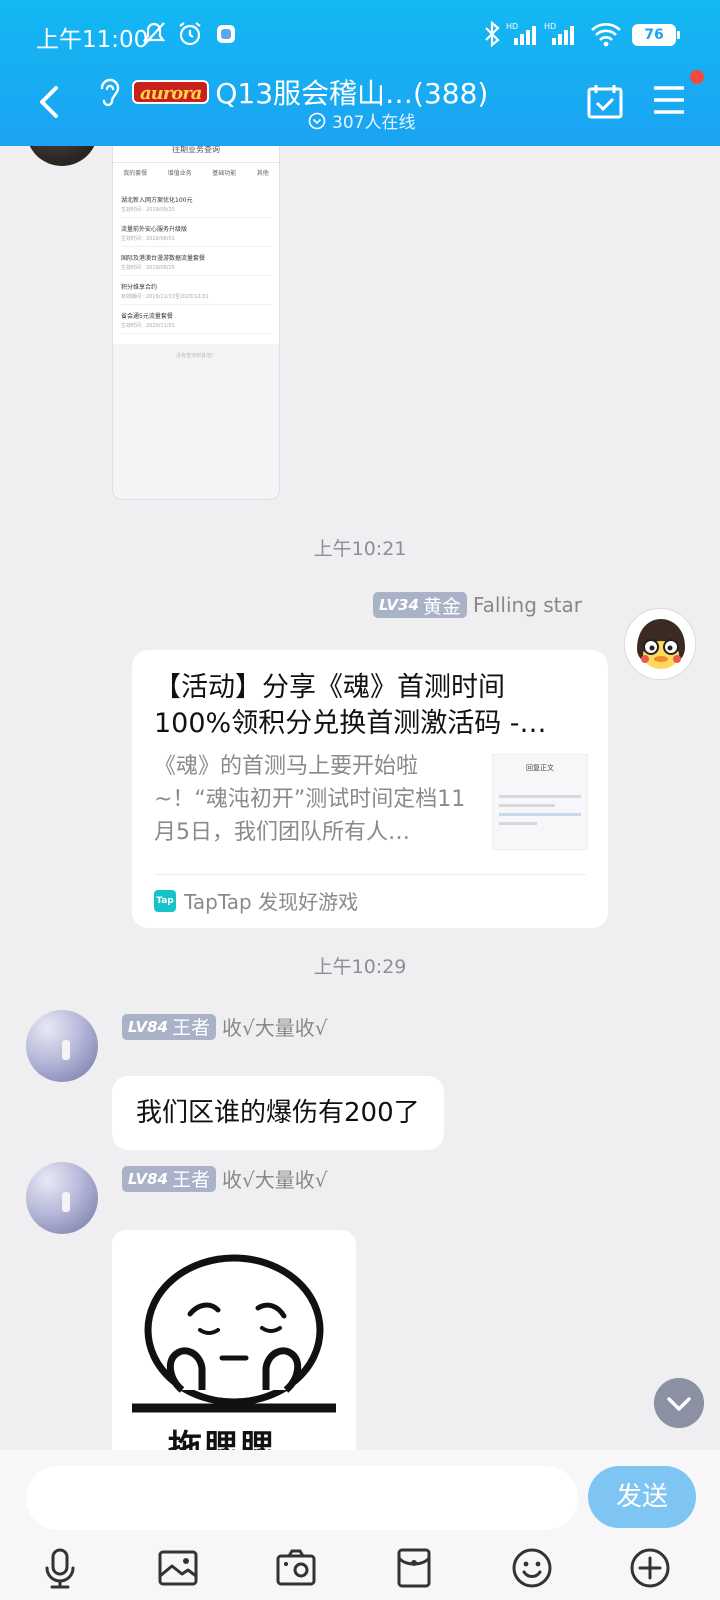 Image resolution: width=720 pixels, height=1600 pixels. I want to click on timestamp: 上午10:29, so click(360, 967).